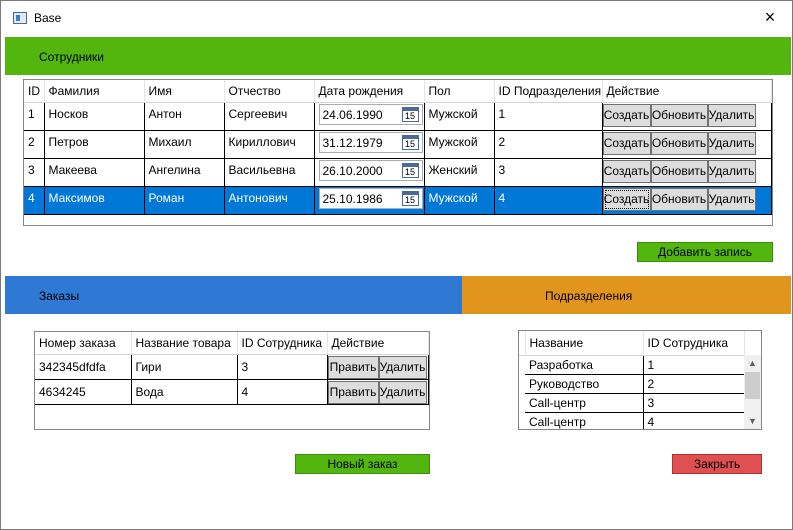  What do you see at coordinates (184, 91) in the screenshot?
I see `column-header: Имя` at bounding box center [184, 91].